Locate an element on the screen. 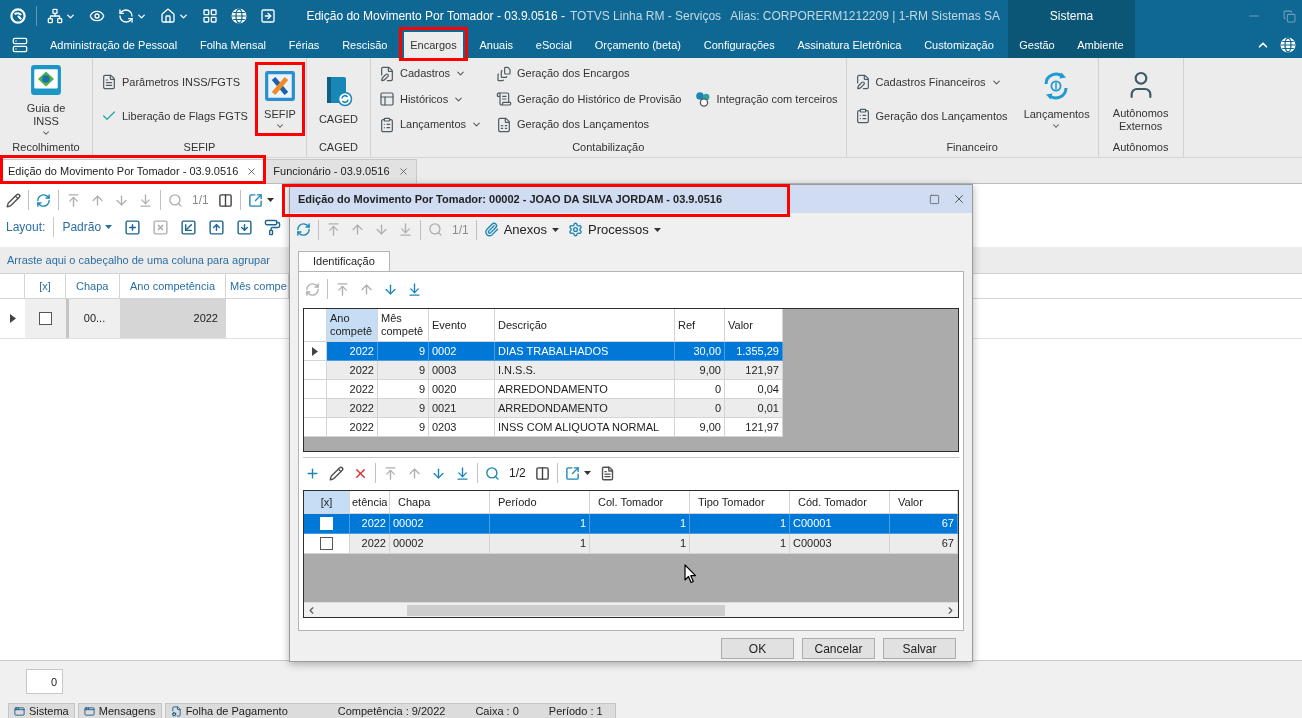 This screenshot has height=718, width=1302. horizontal-scrollbar is located at coordinates (631, 609).